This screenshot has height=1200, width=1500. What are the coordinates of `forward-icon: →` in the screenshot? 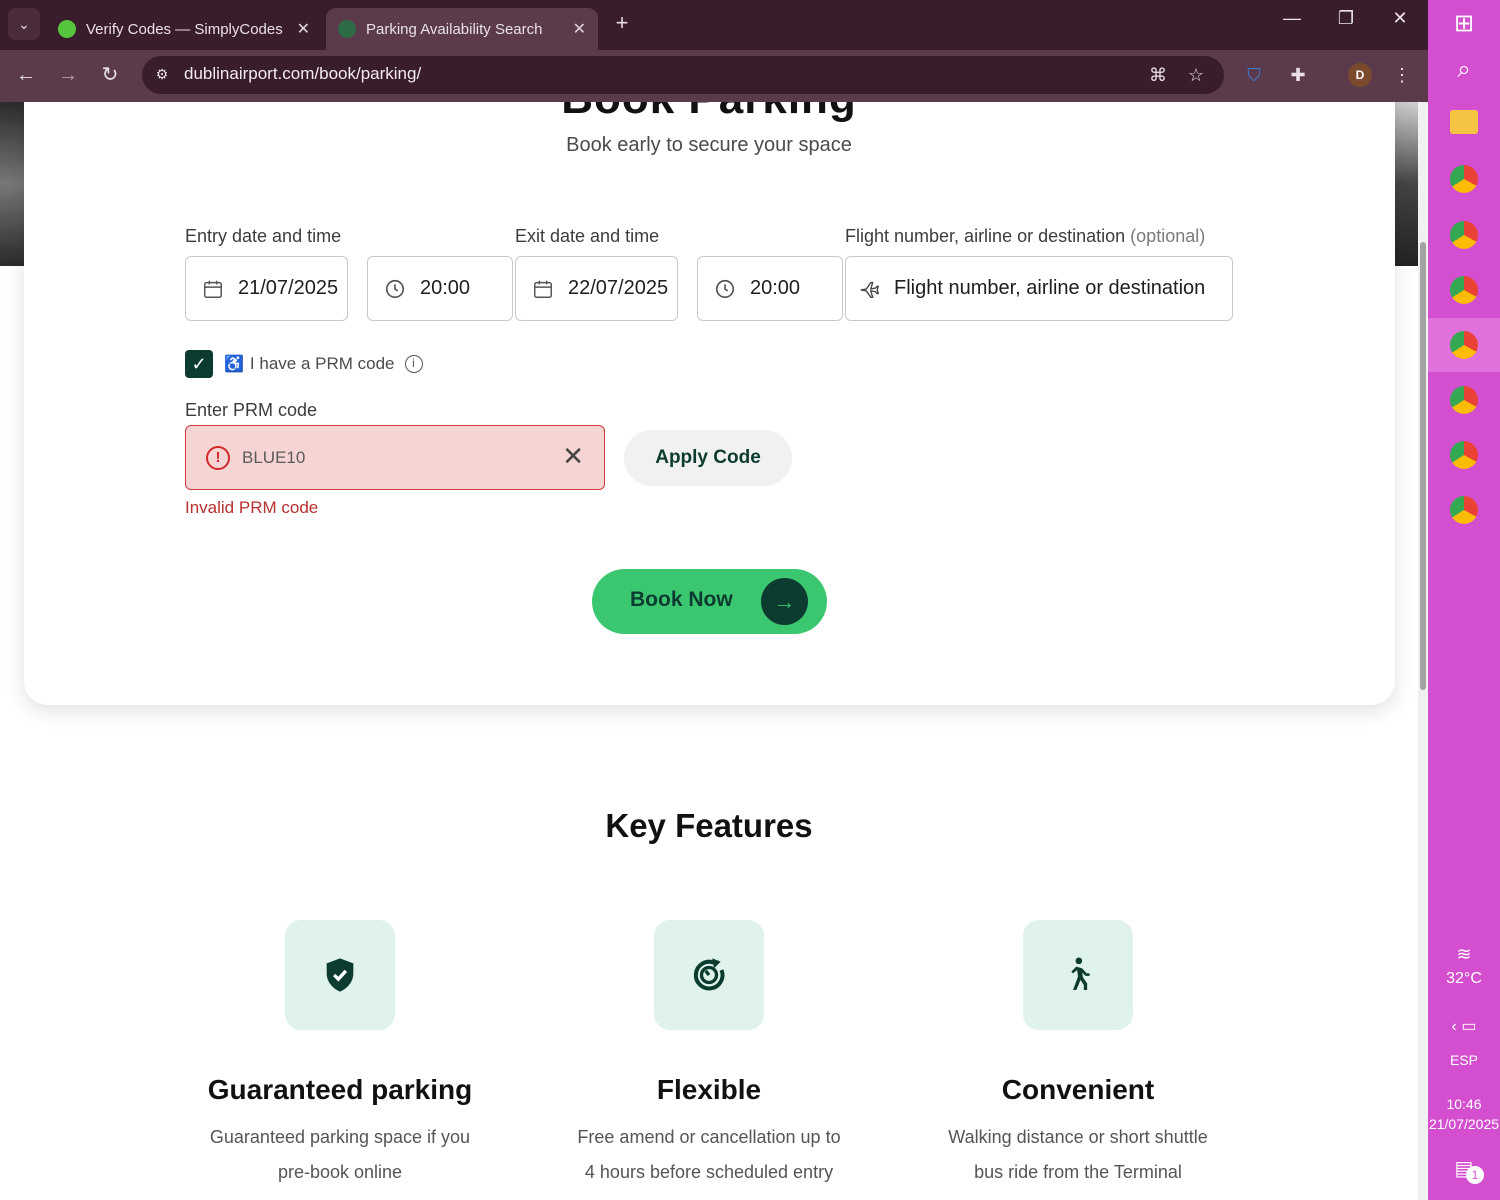 It's located at (68, 76).